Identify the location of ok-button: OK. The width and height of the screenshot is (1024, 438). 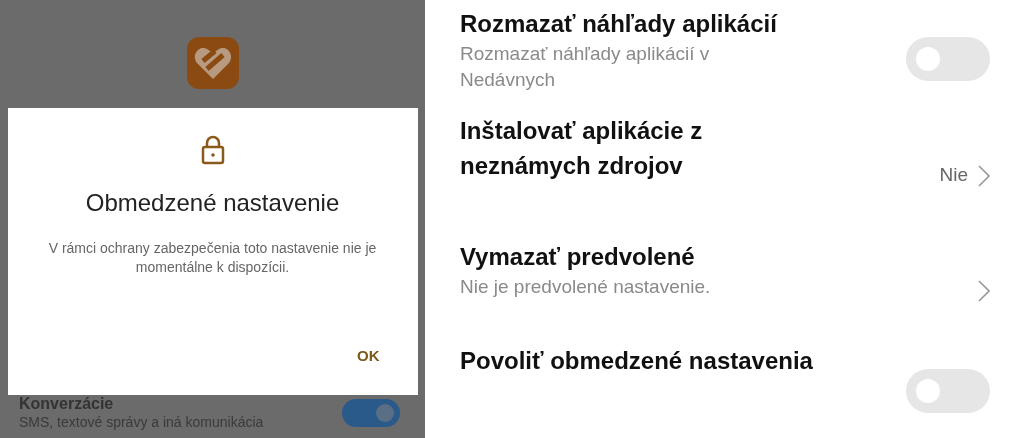
(368, 355).